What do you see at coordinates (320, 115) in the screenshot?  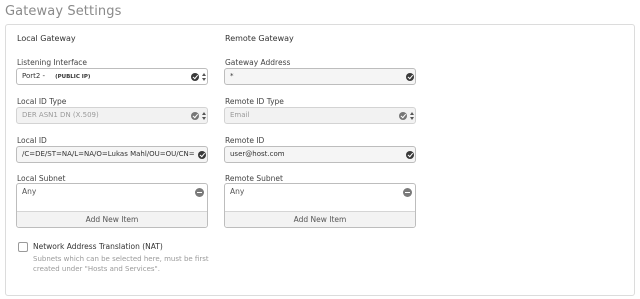 I see `remote-id-type-select: Email` at bounding box center [320, 115].